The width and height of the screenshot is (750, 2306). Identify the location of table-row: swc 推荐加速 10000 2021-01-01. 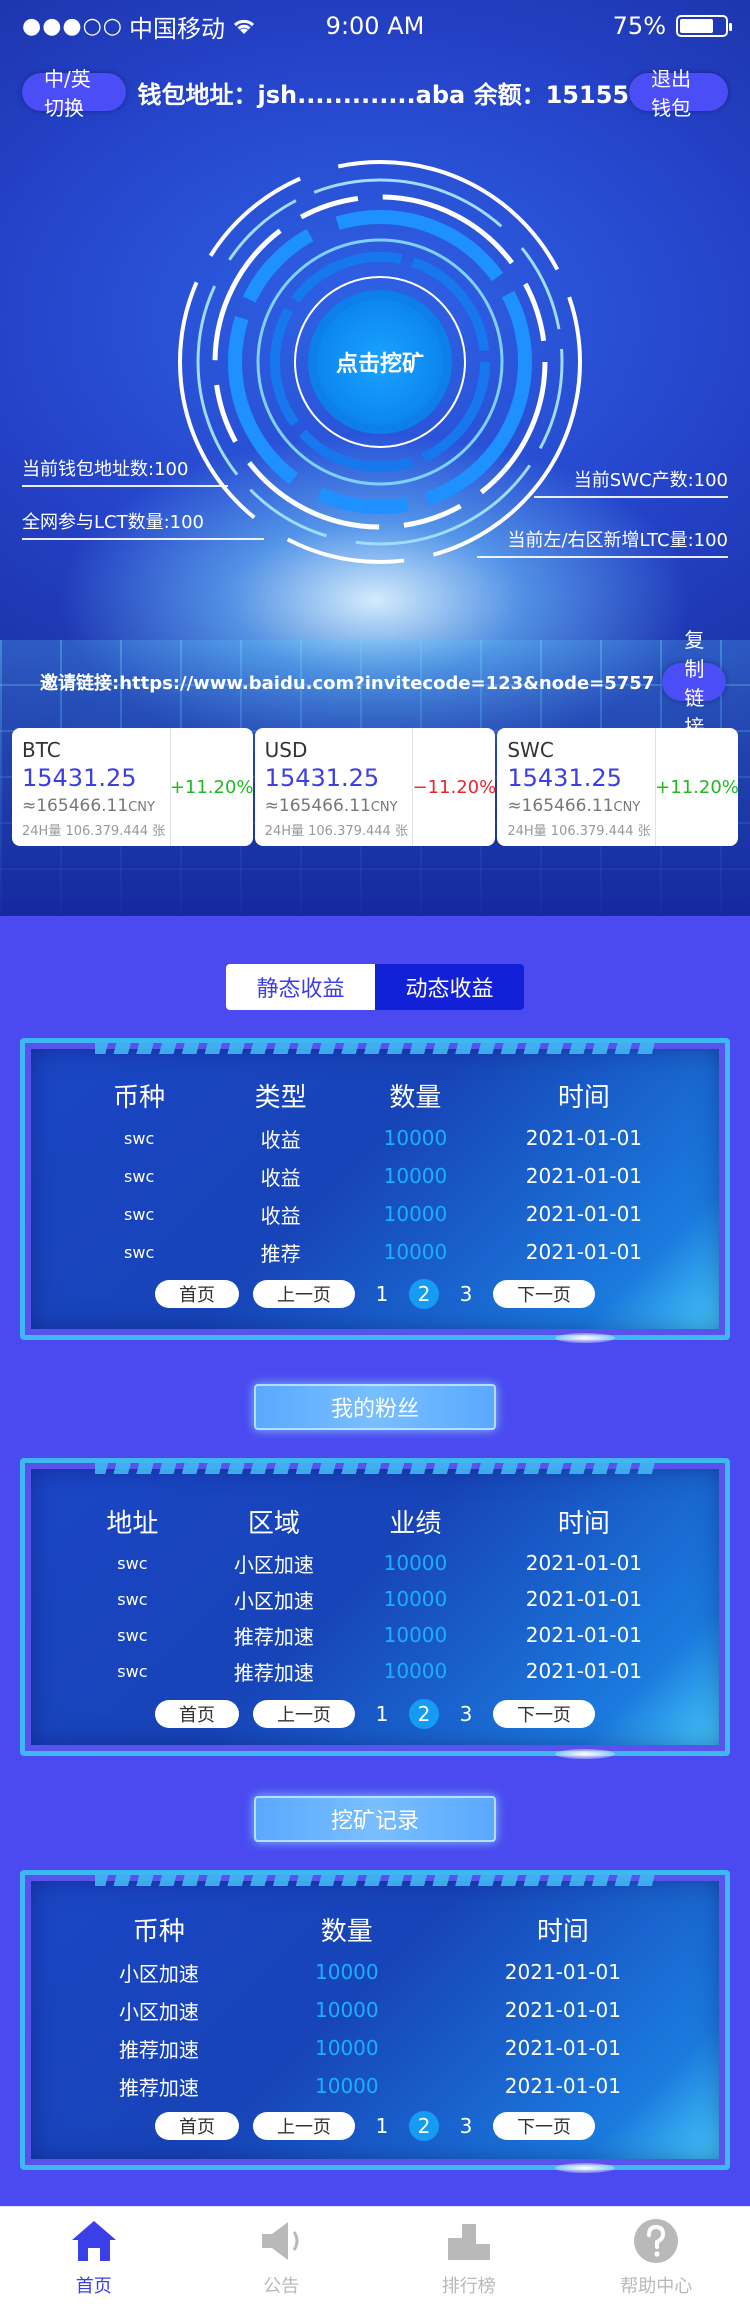
(375, 1635).